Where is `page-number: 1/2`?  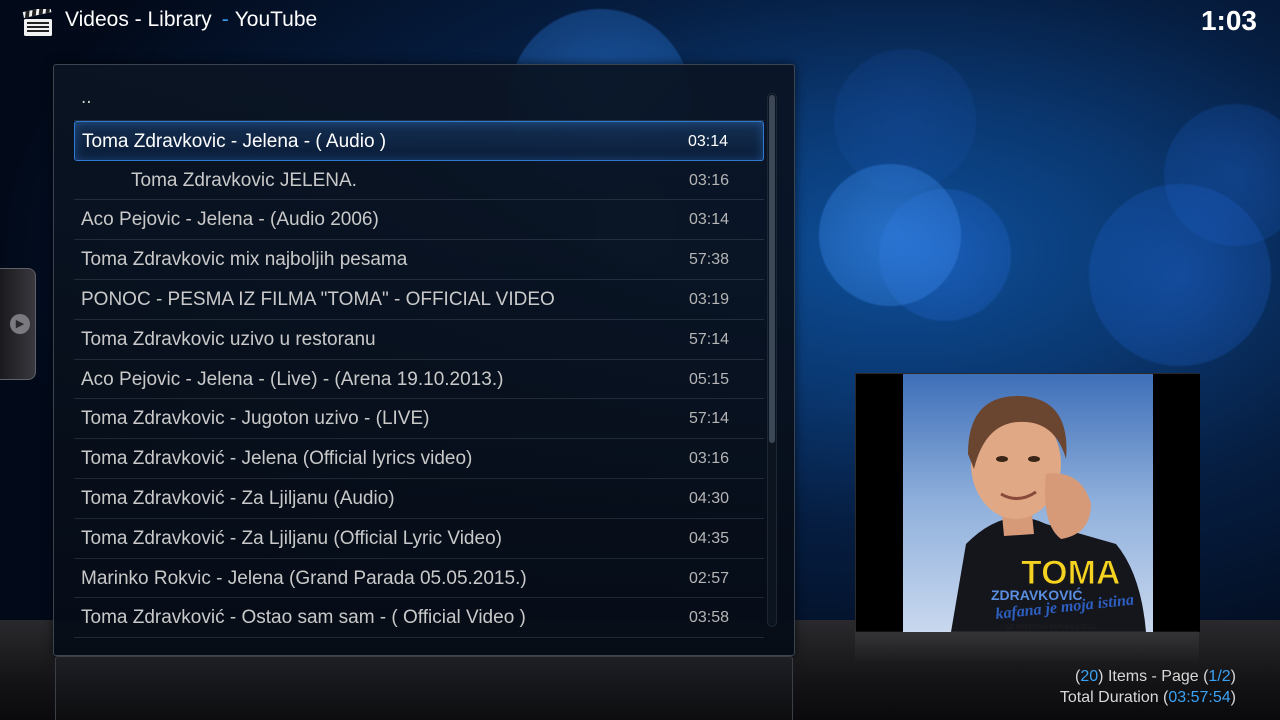
page-number: 1/2 is located at coordinates (1219, 676).